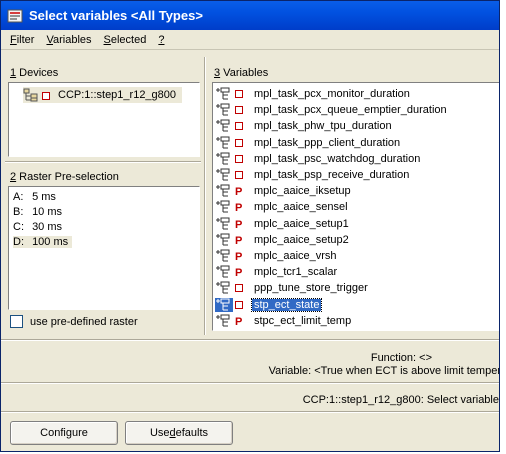 The height and width of the screenshot is (454, 506). I want to click on function-info: Function: <>, so click(401, 358).